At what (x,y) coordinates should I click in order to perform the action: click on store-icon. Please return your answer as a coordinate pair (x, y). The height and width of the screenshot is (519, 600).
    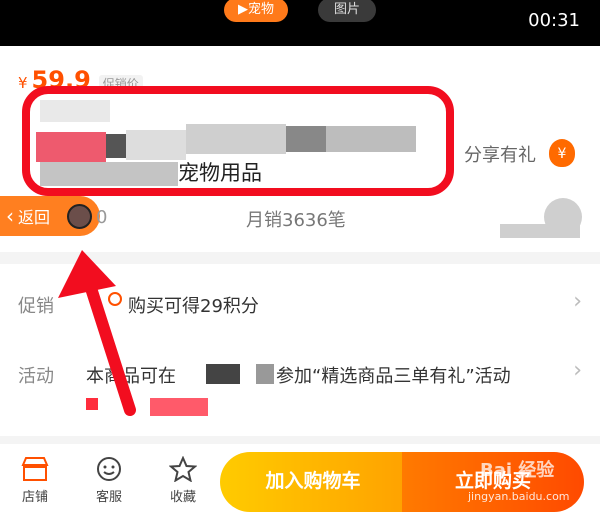
    Looking at the image, I should click on (35, 469).